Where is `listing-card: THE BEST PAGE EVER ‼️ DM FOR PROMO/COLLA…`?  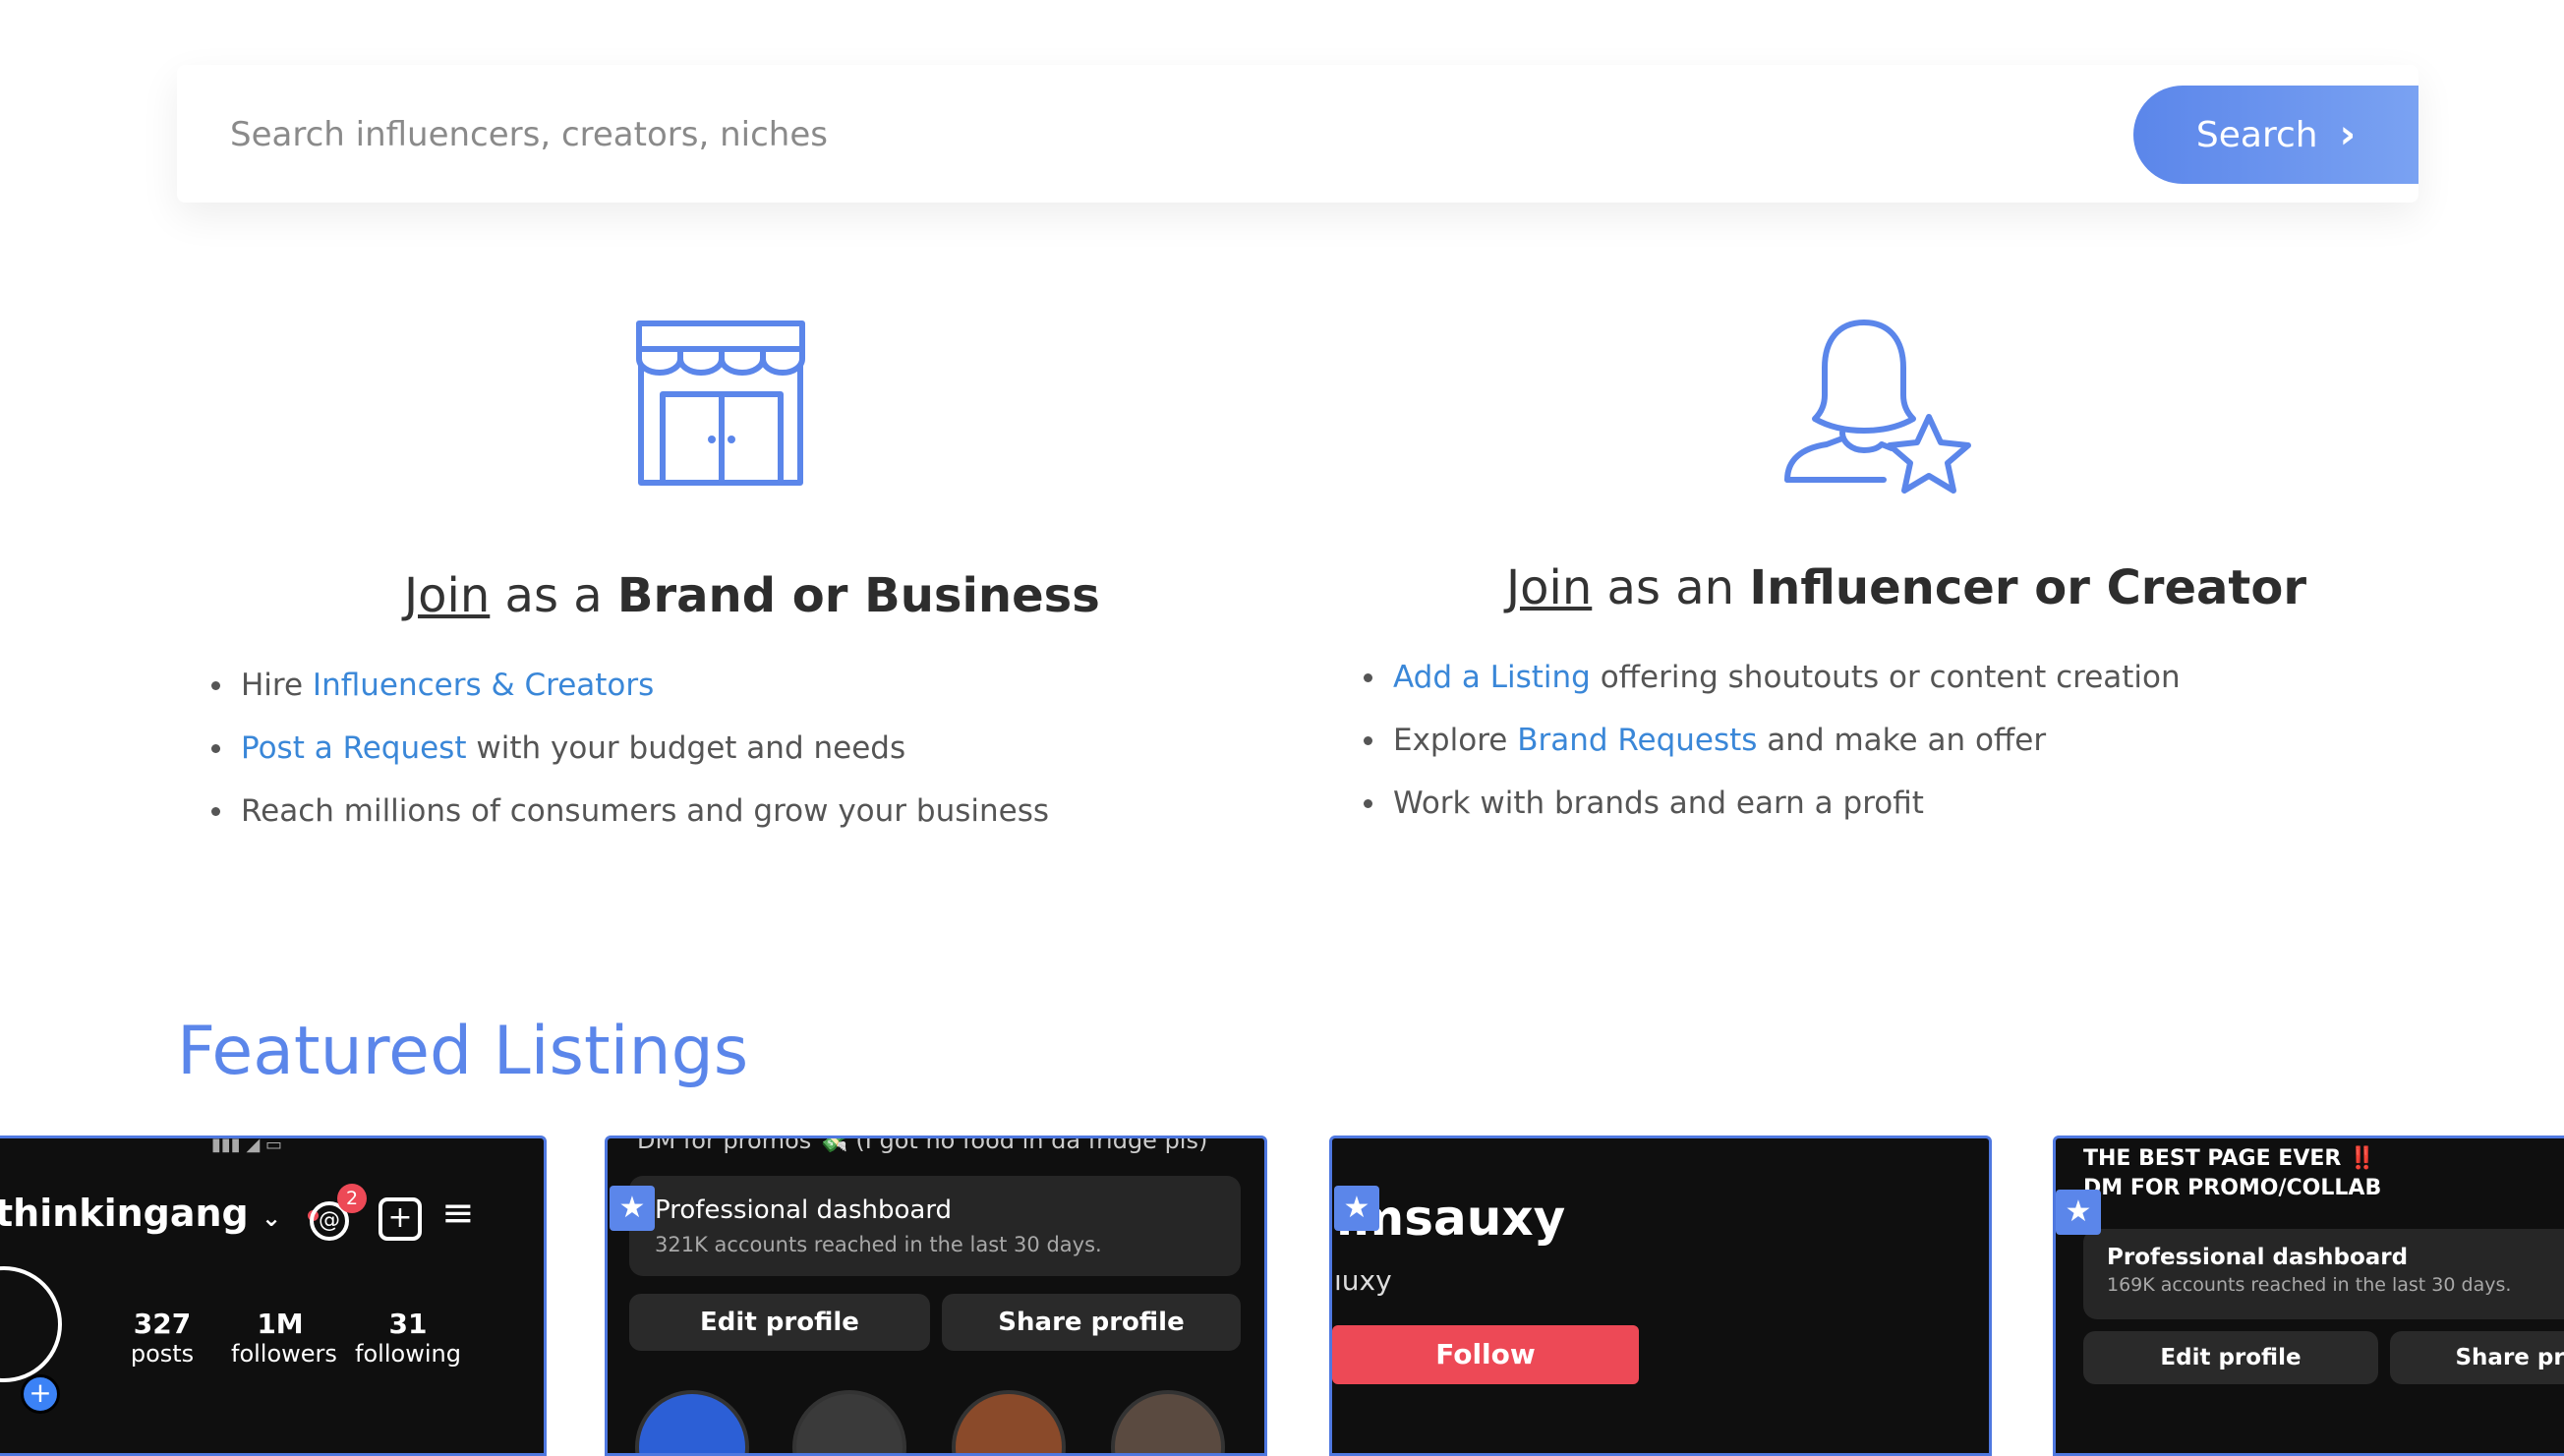
listing-card: THE BEST PAGE EVER ‼️ DM FOR PROMO/COLLA… is located at coordinates (2308, 1296).